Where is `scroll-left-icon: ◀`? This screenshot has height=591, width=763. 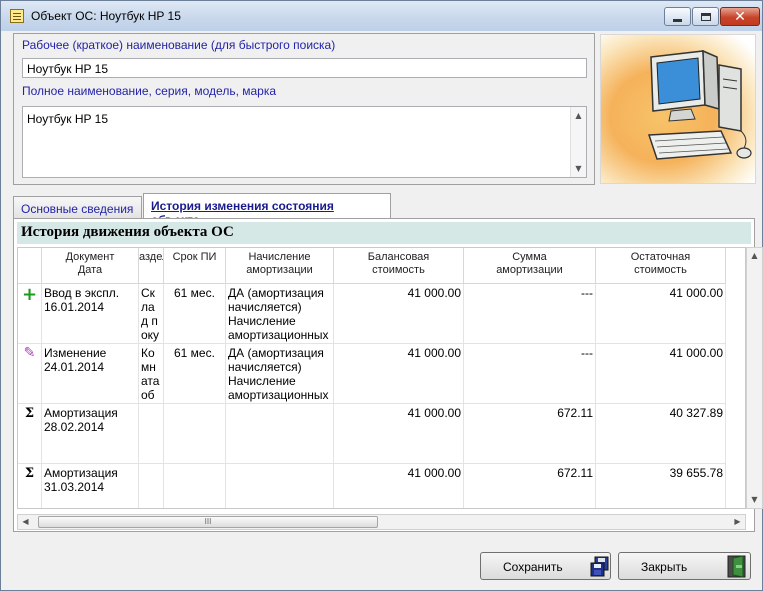 scroll-left-icon: ◀ is located at coordinates (25, 522).